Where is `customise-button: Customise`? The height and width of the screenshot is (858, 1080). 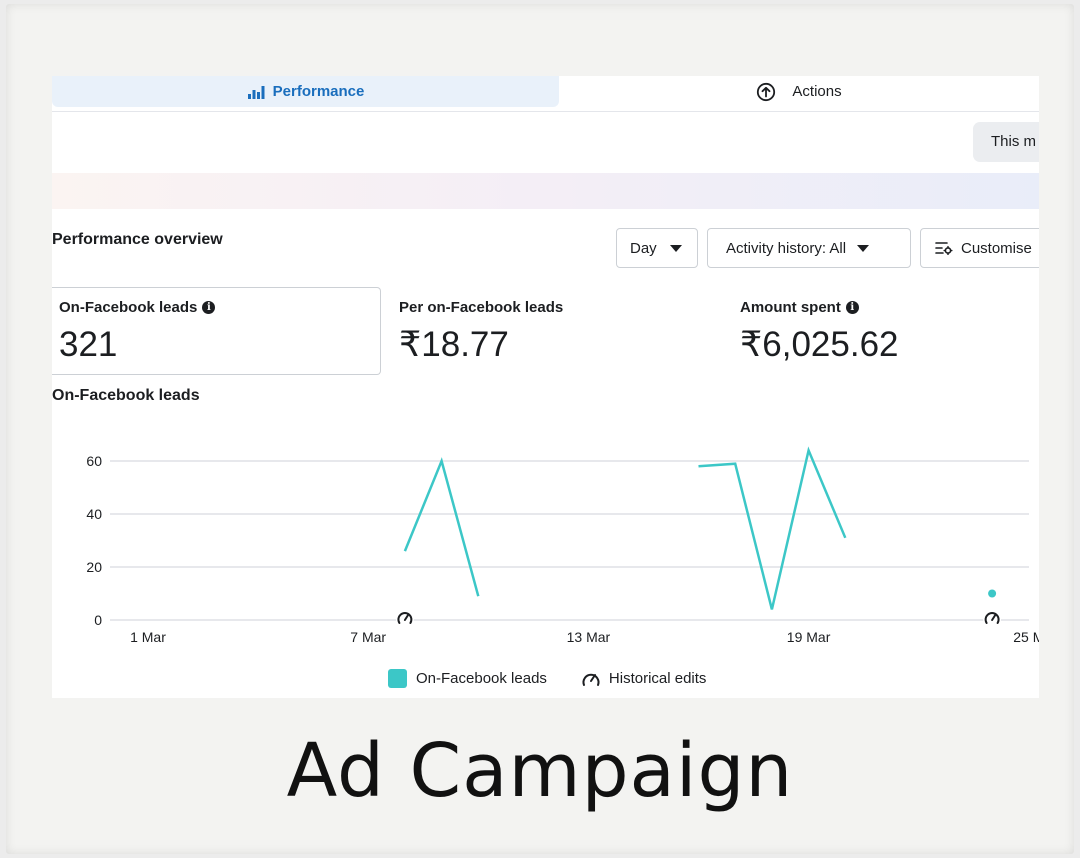 customise-button: Customise is located at coordinates (979, 248).